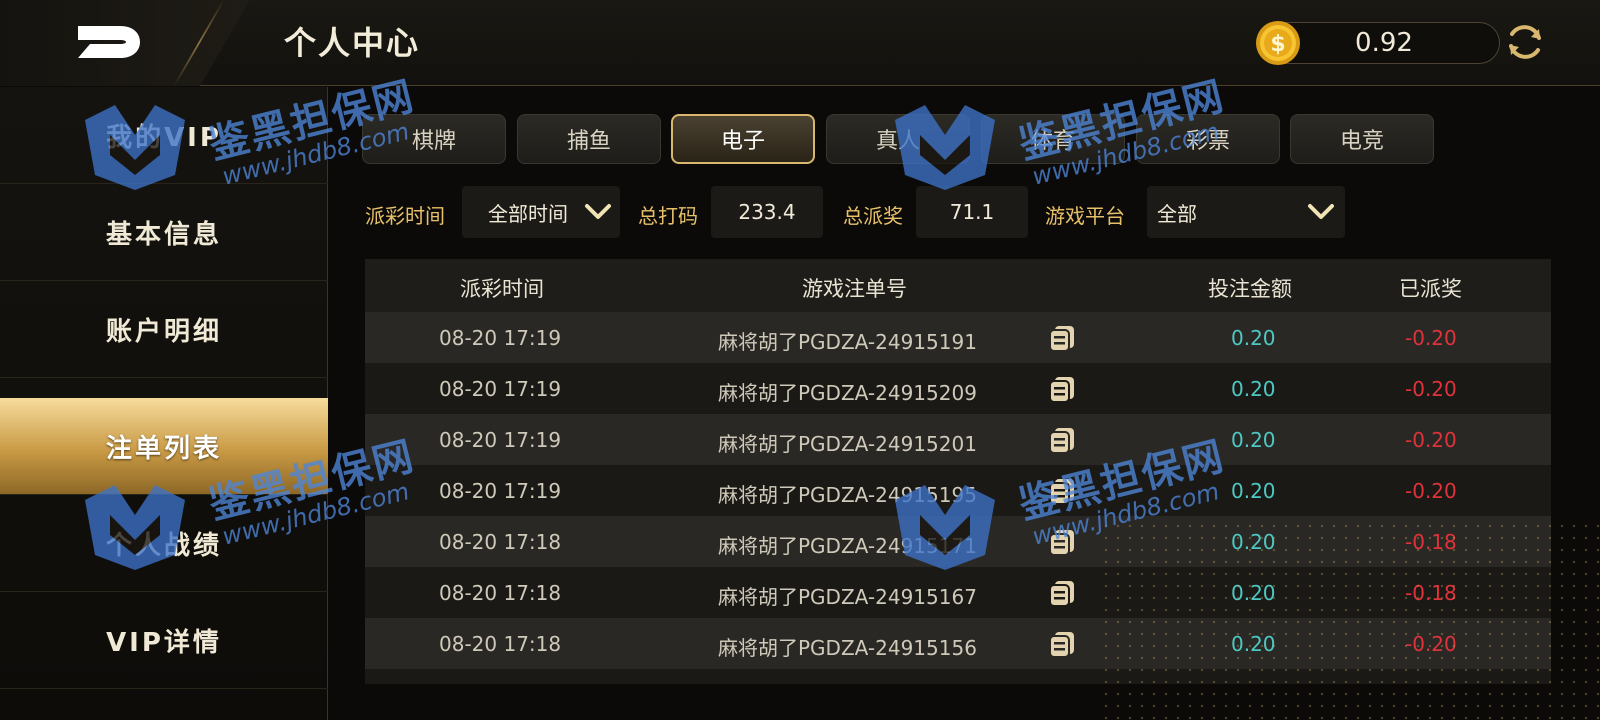 This screenshot has width=1600, height=720. I want to click on sidebar-item-account-details: 账户明细, so click(164, 329).